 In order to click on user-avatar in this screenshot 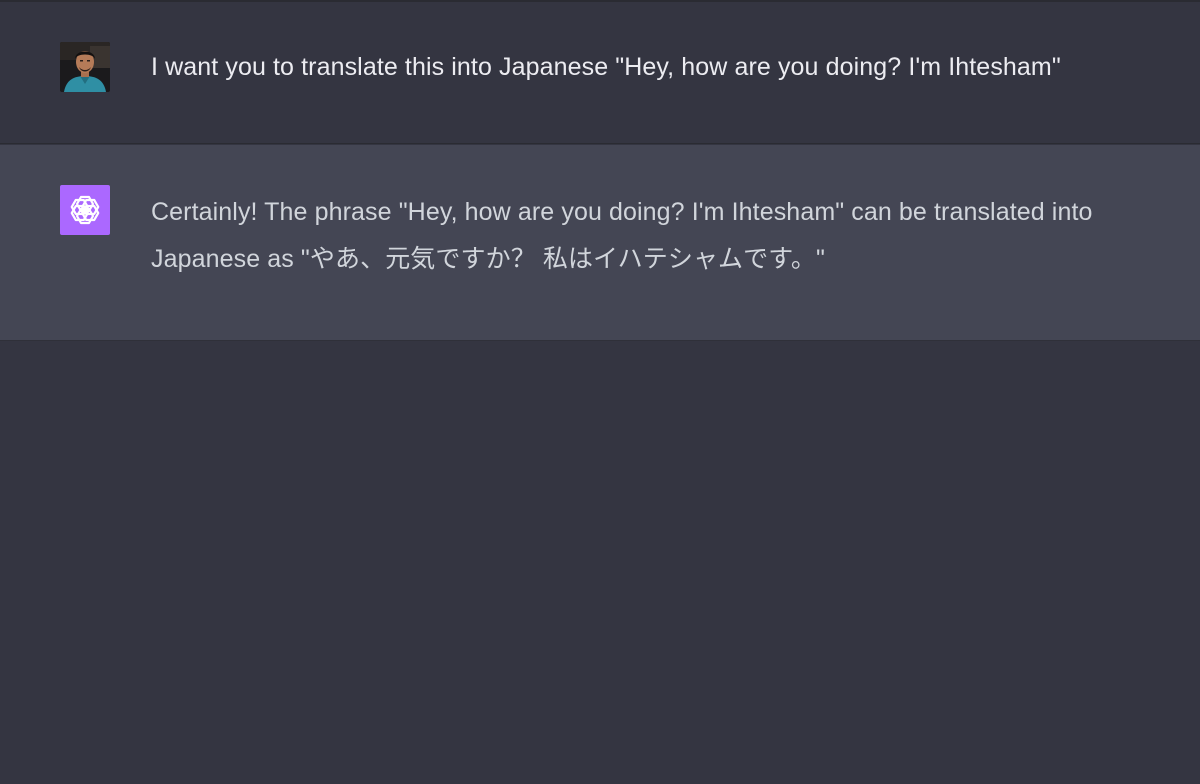, I will do `click(85, 67)`.